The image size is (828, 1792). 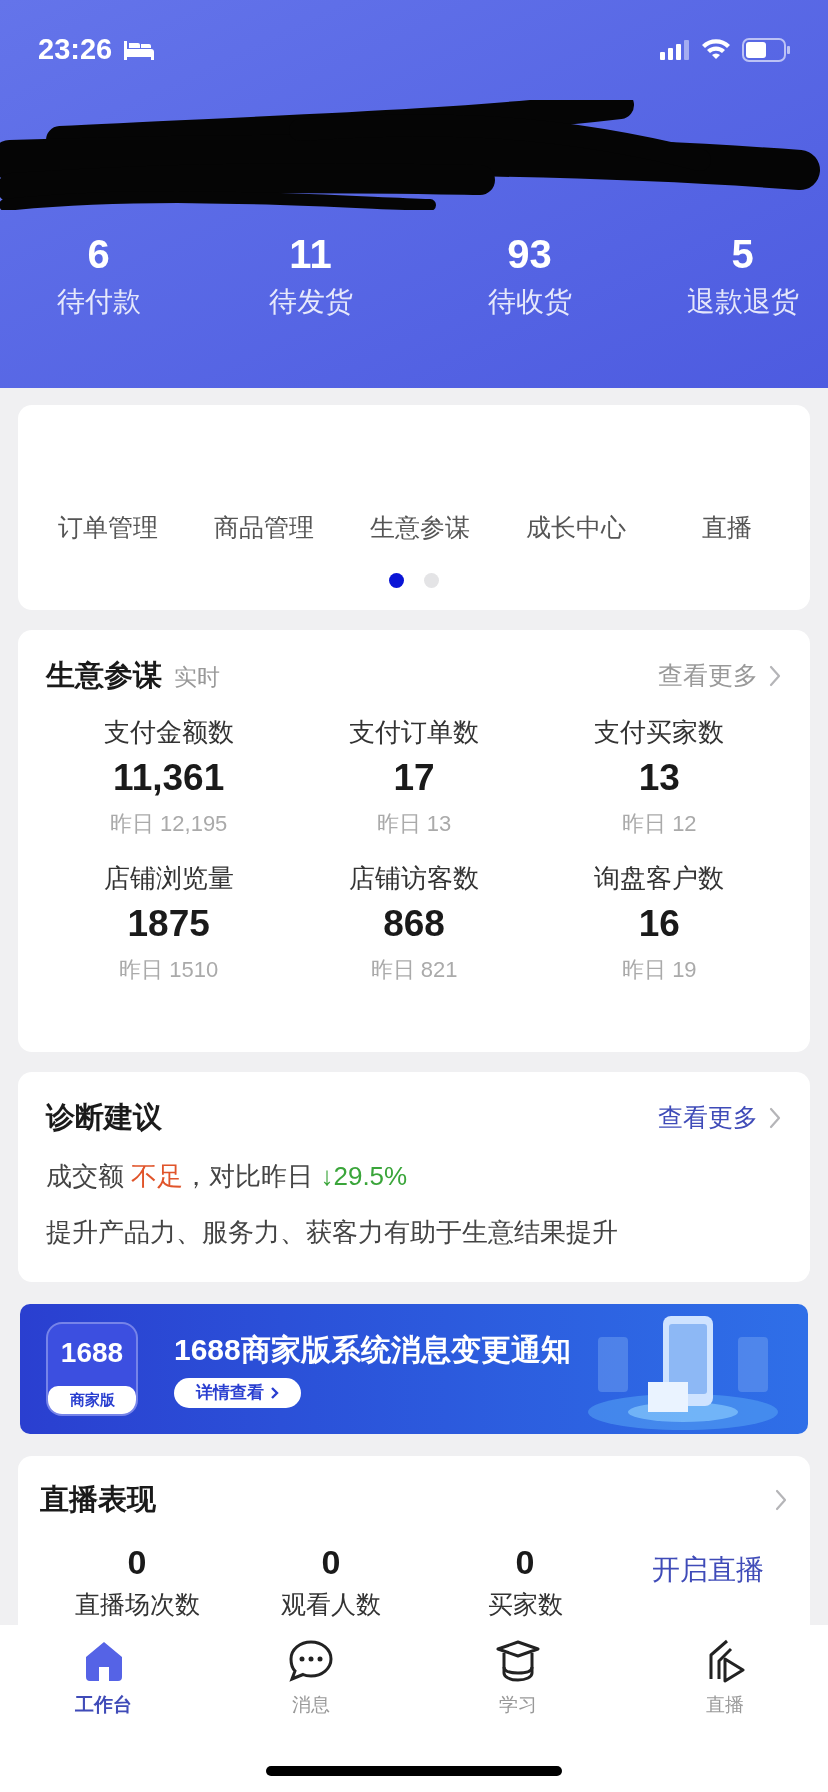 What do you see at coordinates (659, 923) in the screenshot?
I see `metric-value: 16` at bounding box center [659, 923].